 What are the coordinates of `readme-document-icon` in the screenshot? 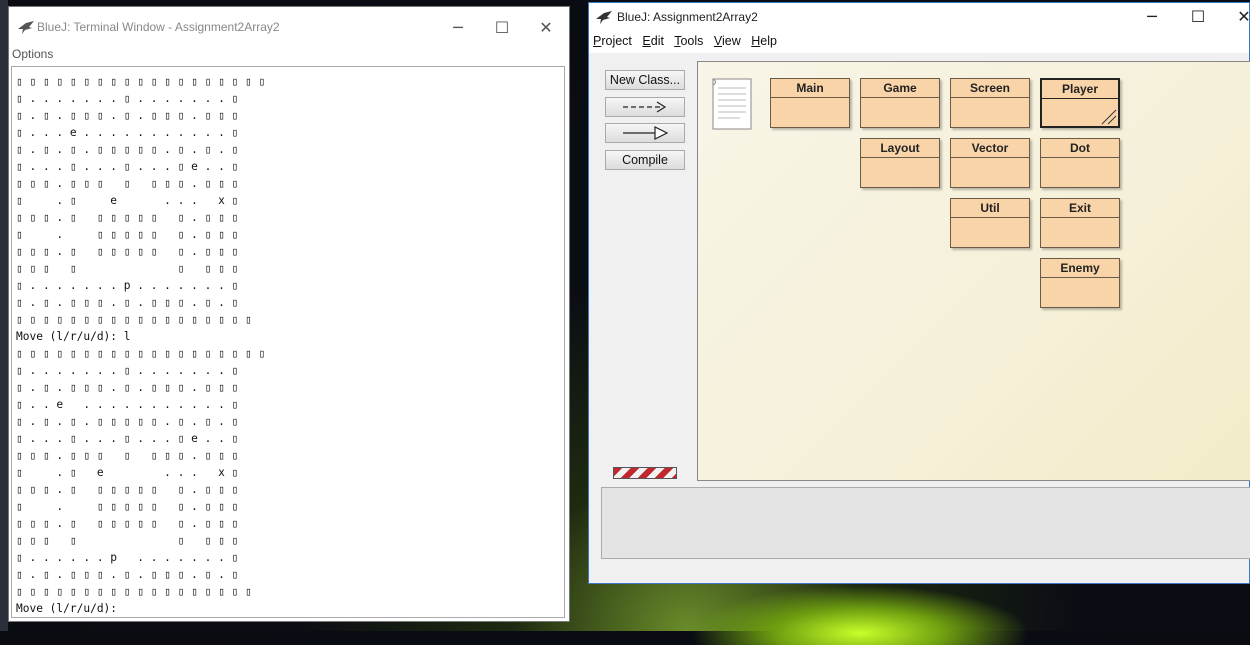 It's located at (732, 104).